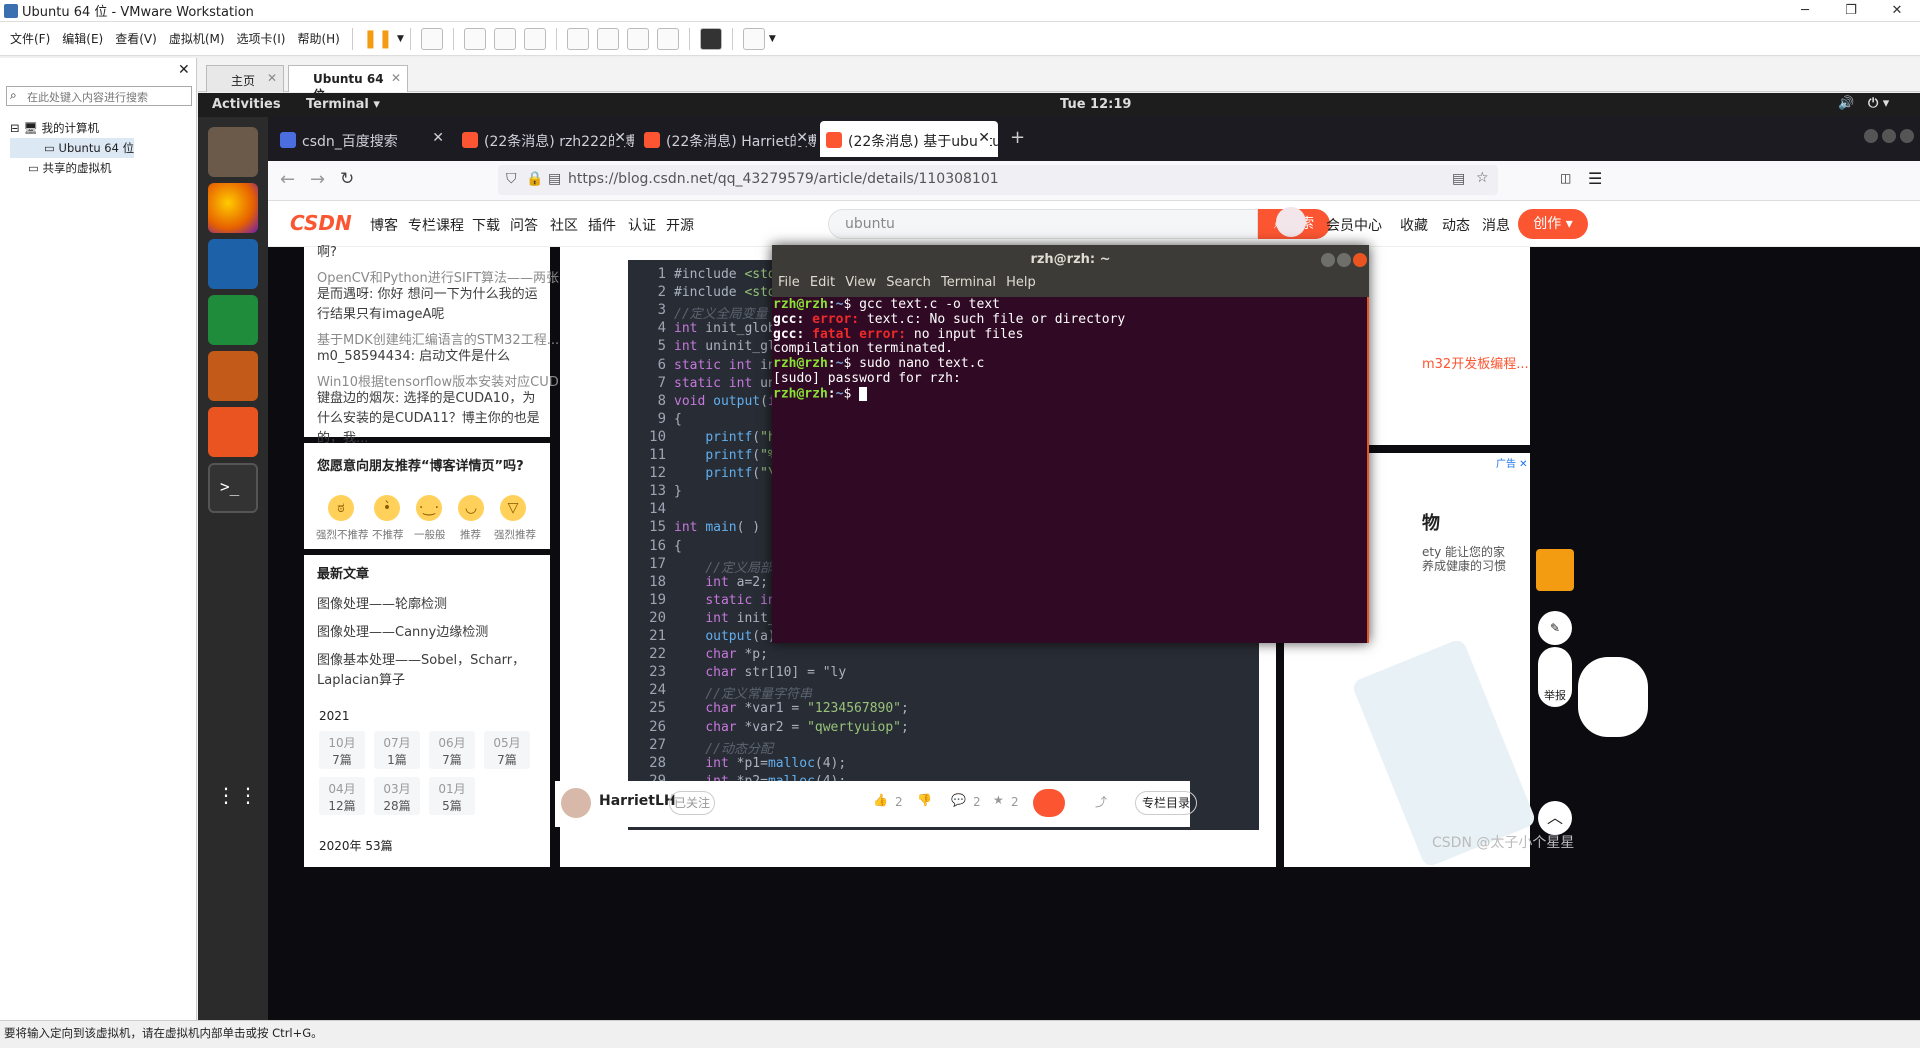 The image size is (1920, 1048). Describe the element at coordinates (1456, 225) in the screenshot. I see `nav-activity: 动态` at that location.